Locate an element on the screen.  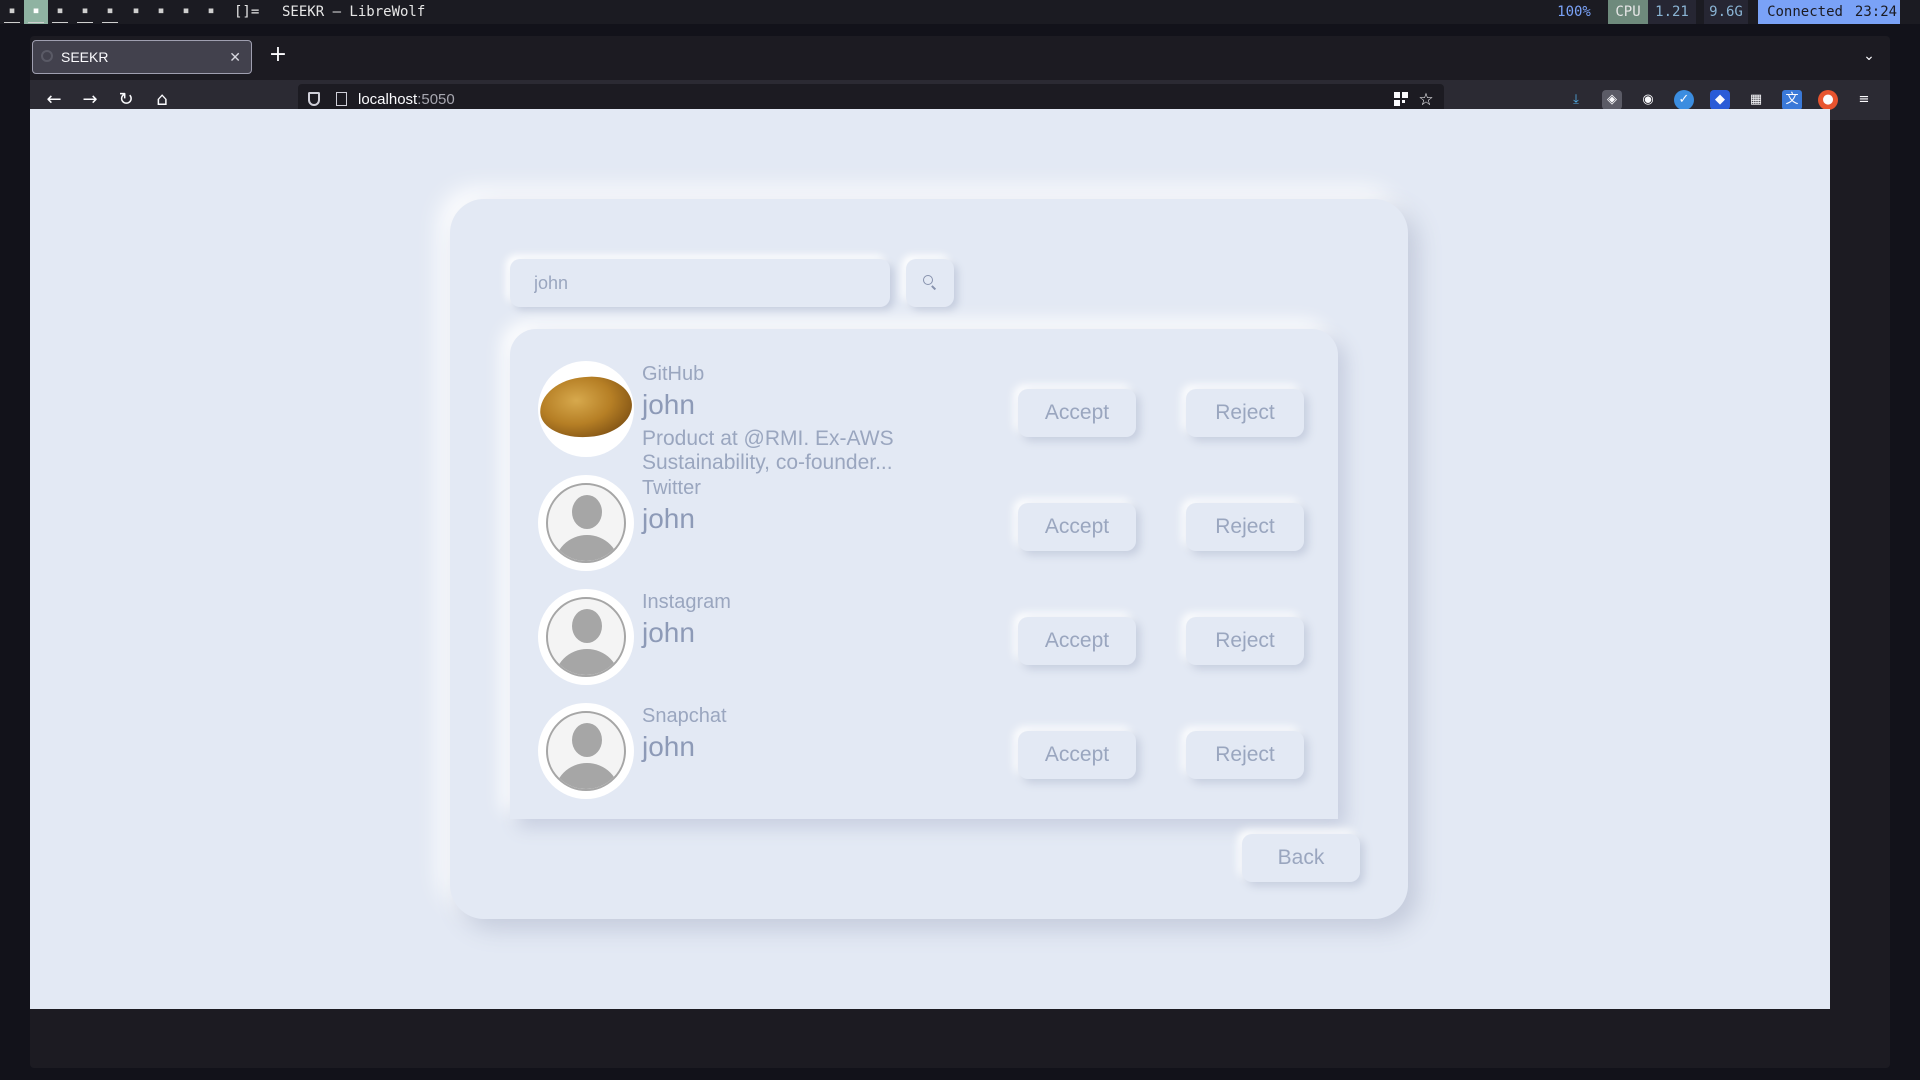
cpu-load: 1.21 is located at coordinates (1672, 12).